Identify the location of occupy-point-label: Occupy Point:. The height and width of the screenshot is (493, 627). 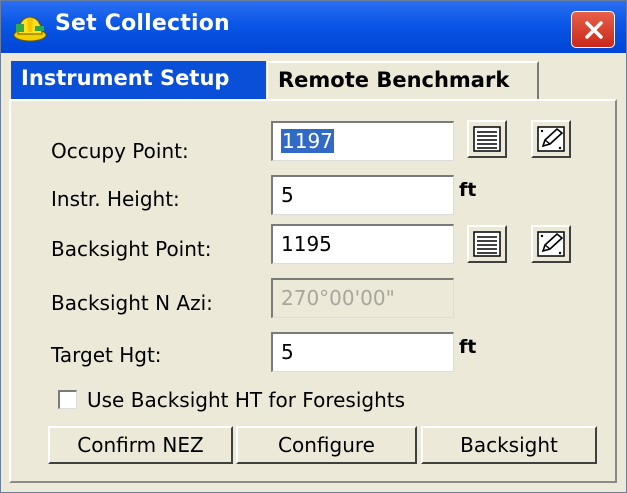
(120, 151).